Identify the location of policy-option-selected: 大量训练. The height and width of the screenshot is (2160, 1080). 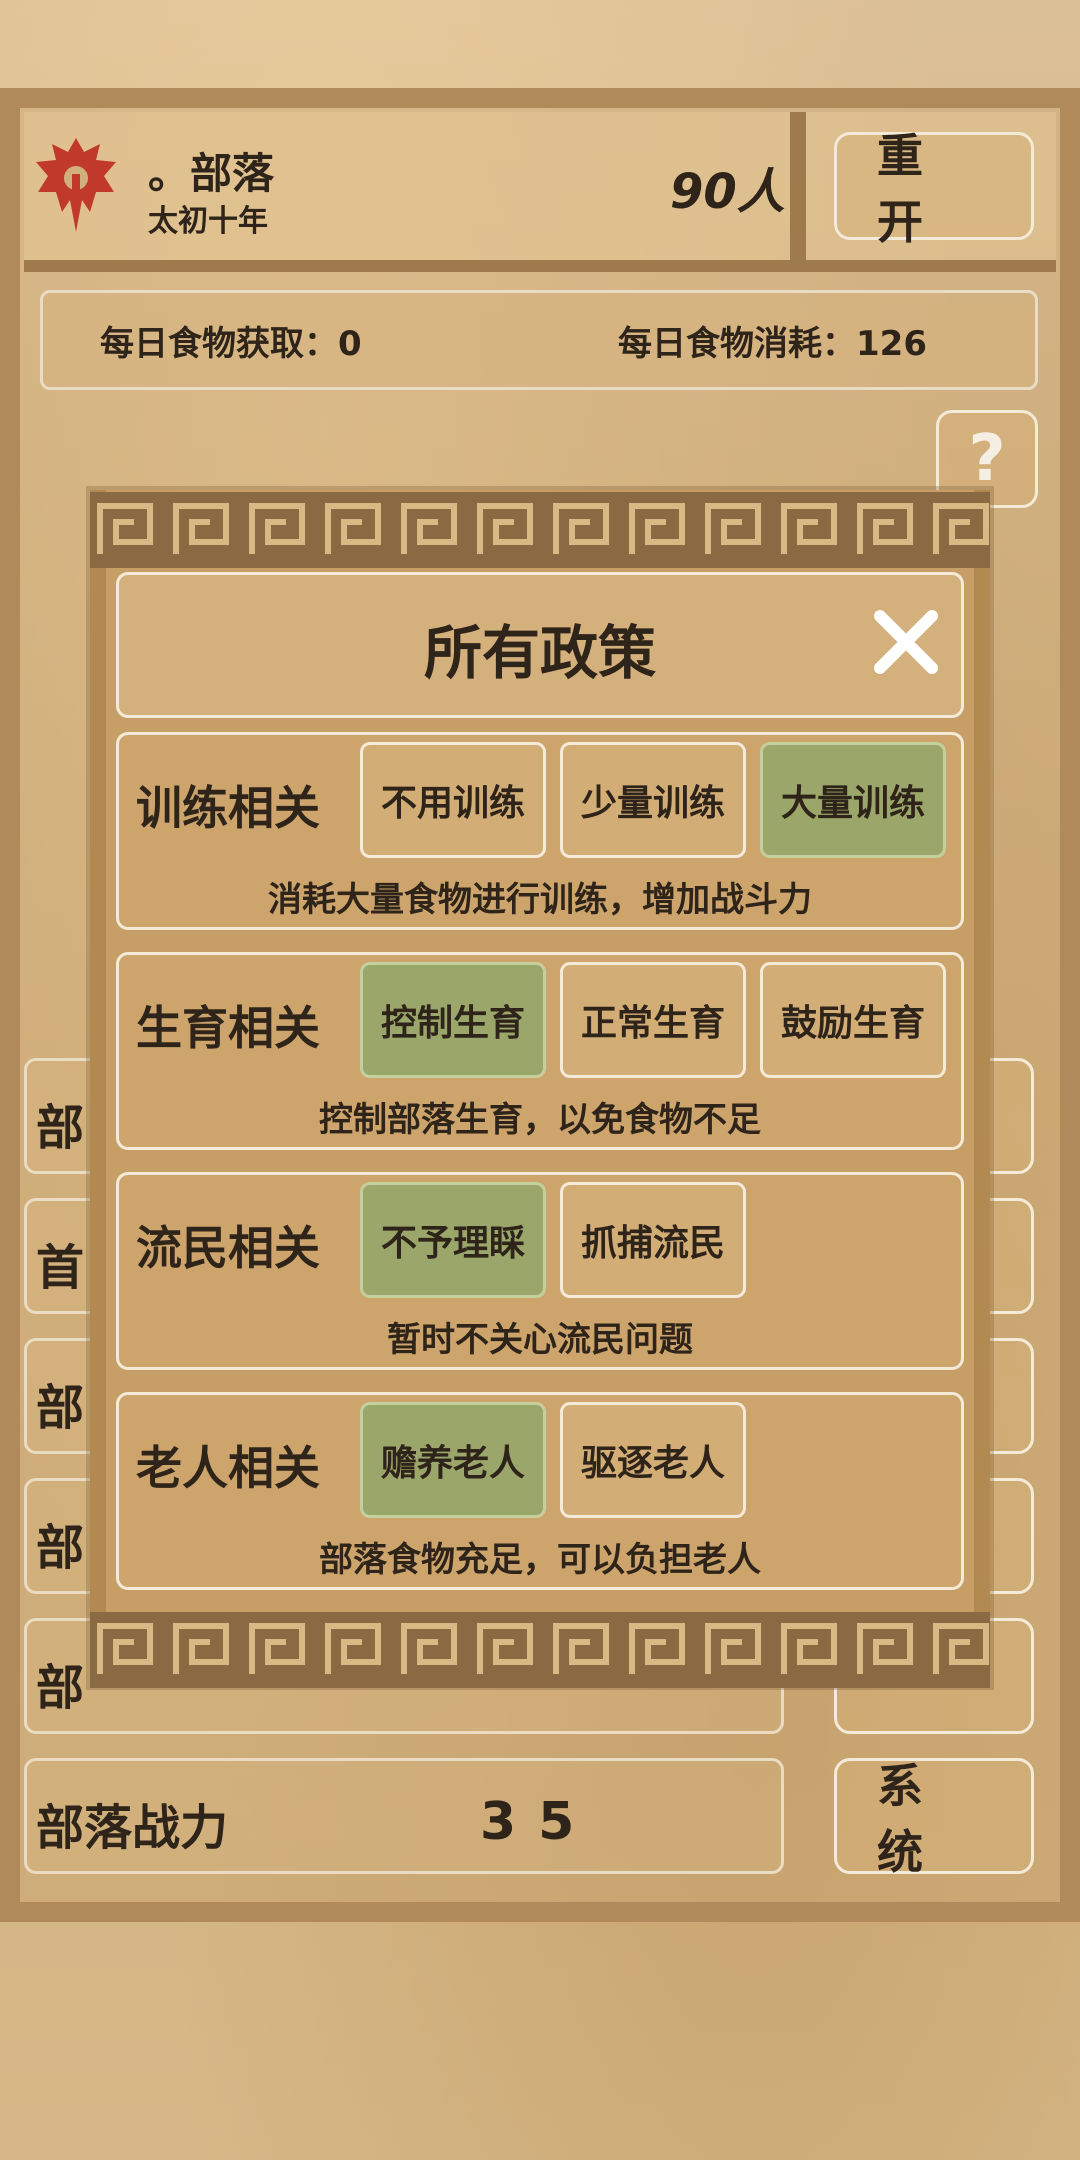
(853, 800).